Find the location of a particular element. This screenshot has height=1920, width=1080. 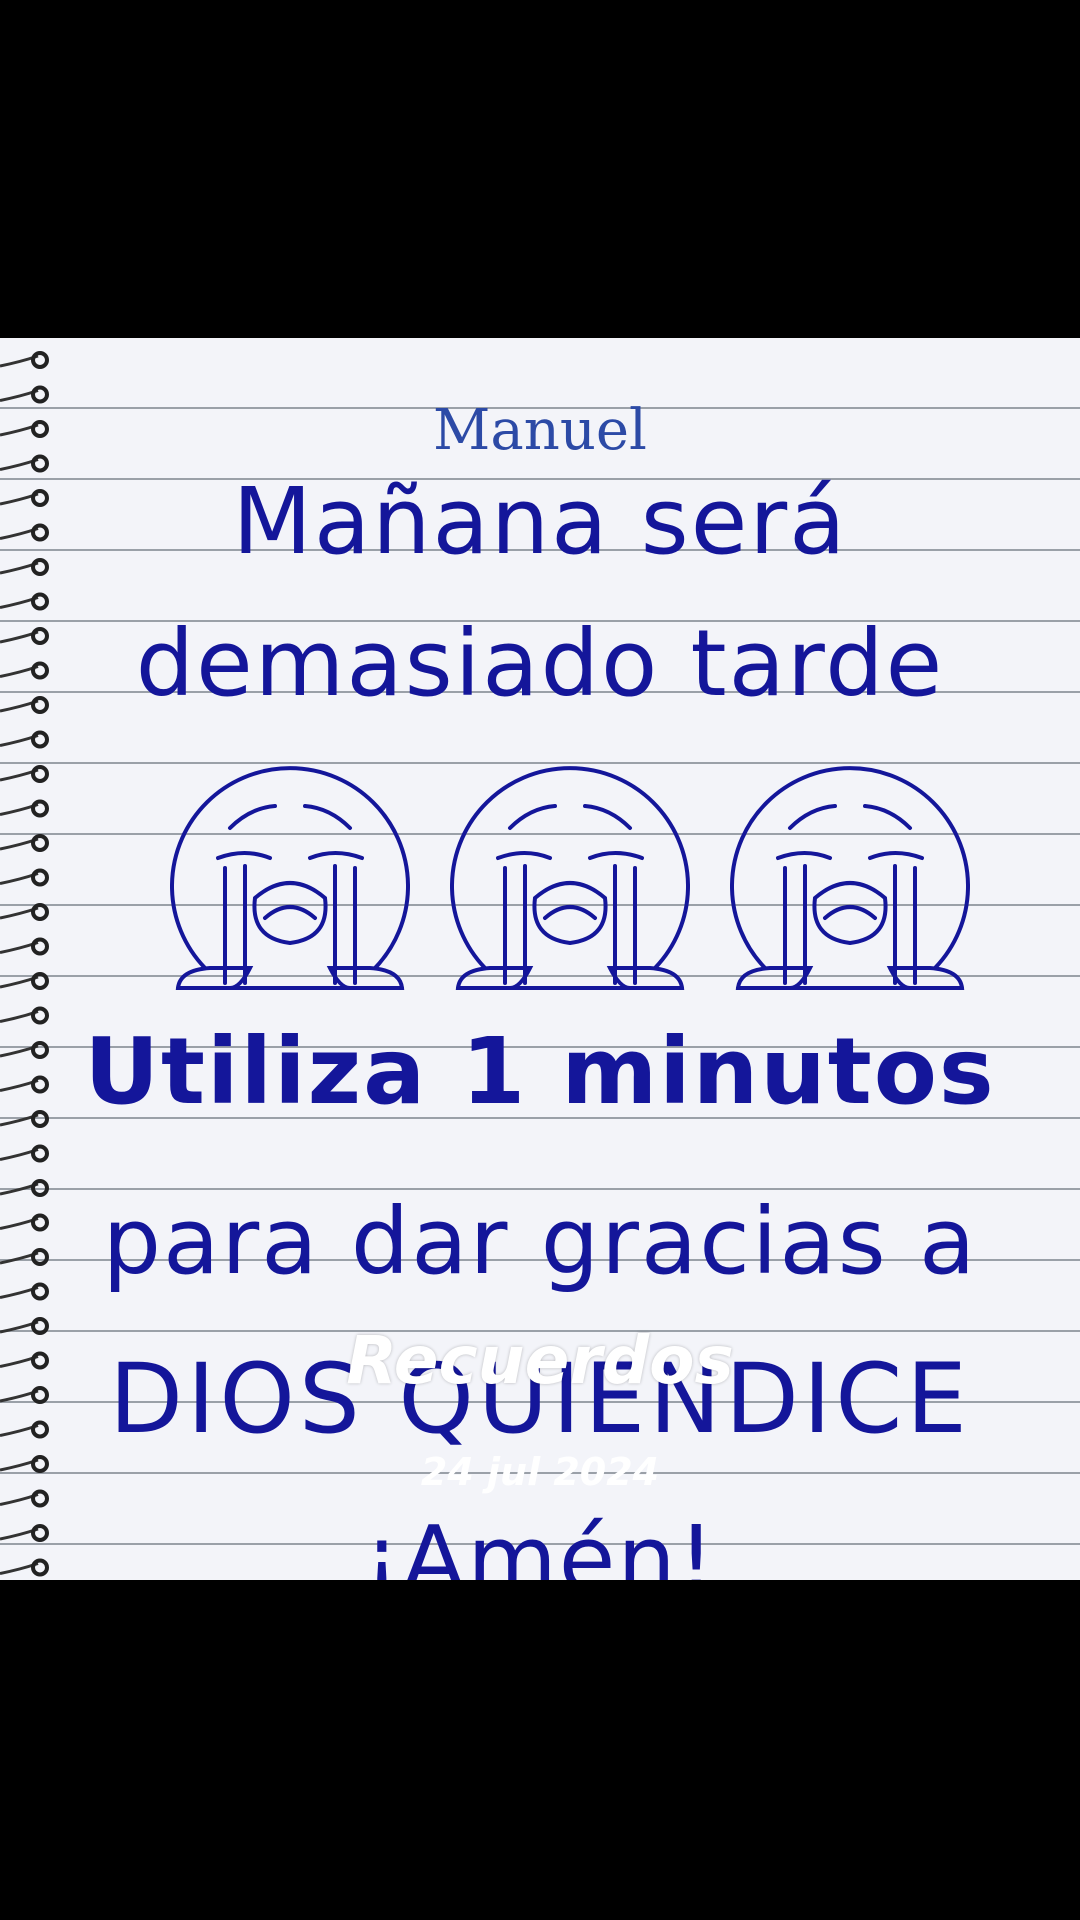

note-line-1: Mañana será is located at coordinates (540, 521).